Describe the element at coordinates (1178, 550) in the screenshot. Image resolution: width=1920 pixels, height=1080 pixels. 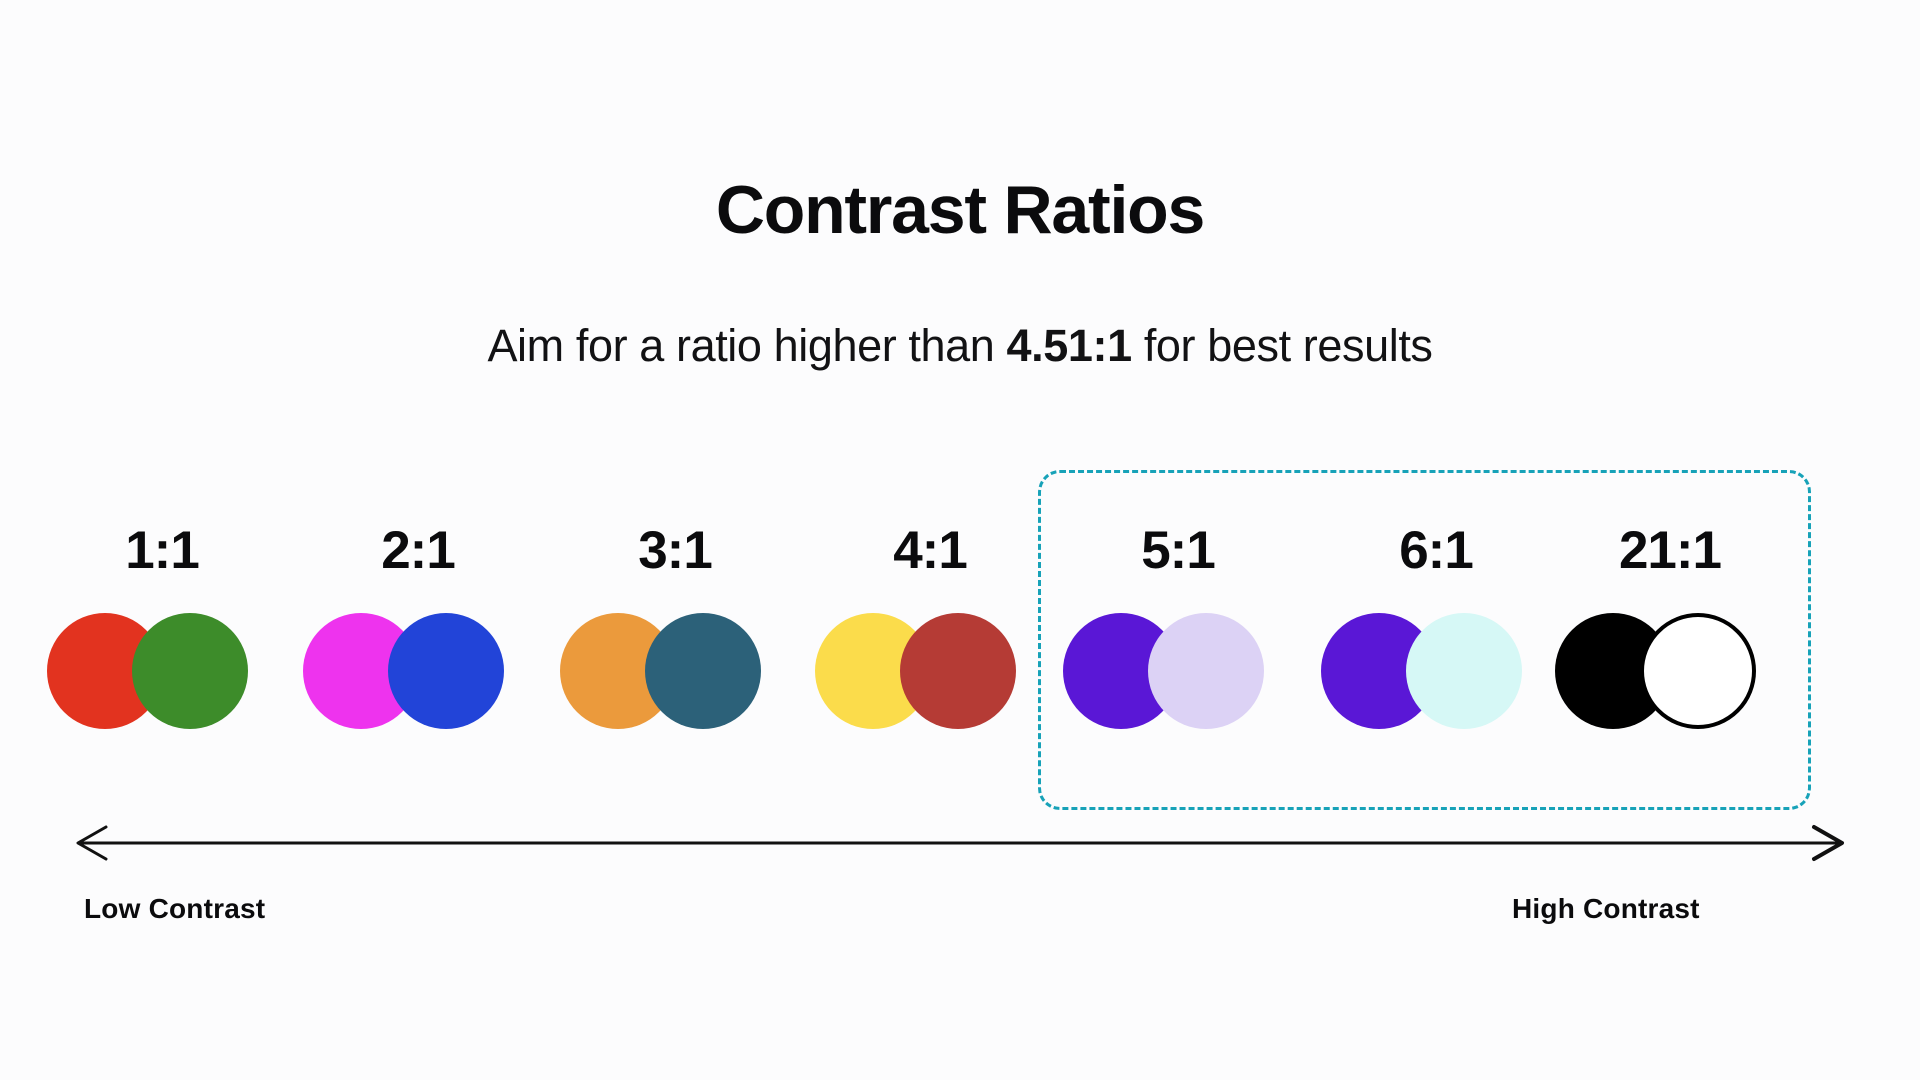
I see `ratio-label: 5:1` at that location.